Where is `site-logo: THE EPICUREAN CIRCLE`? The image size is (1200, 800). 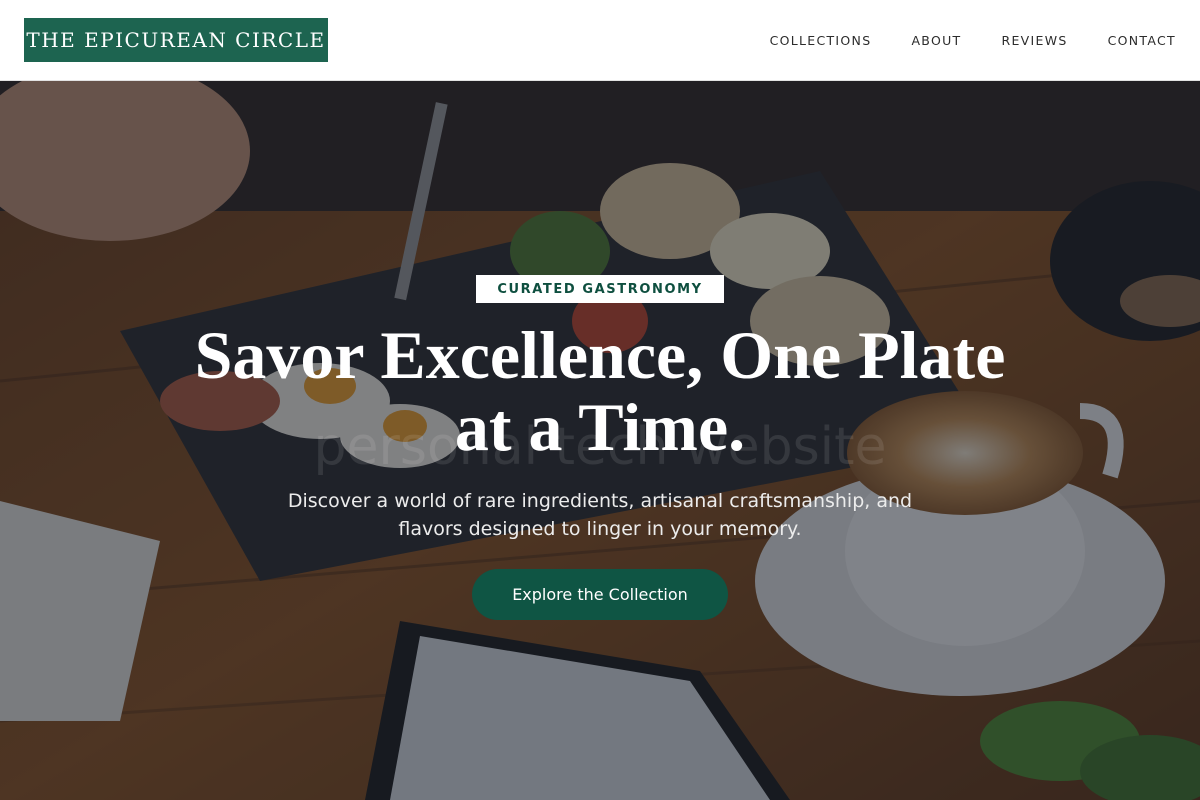 site-logo: THE EPICUREAN CIRCLE is located at coordinates (176, 40).